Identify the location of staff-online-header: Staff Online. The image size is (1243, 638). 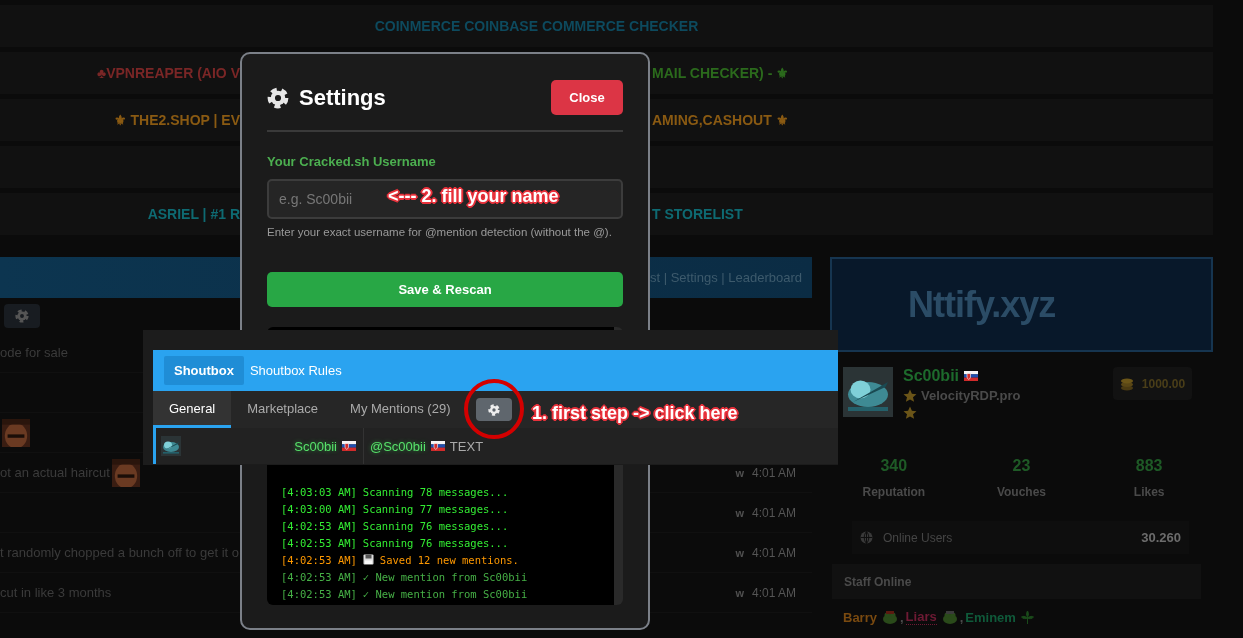
(1016, 581).